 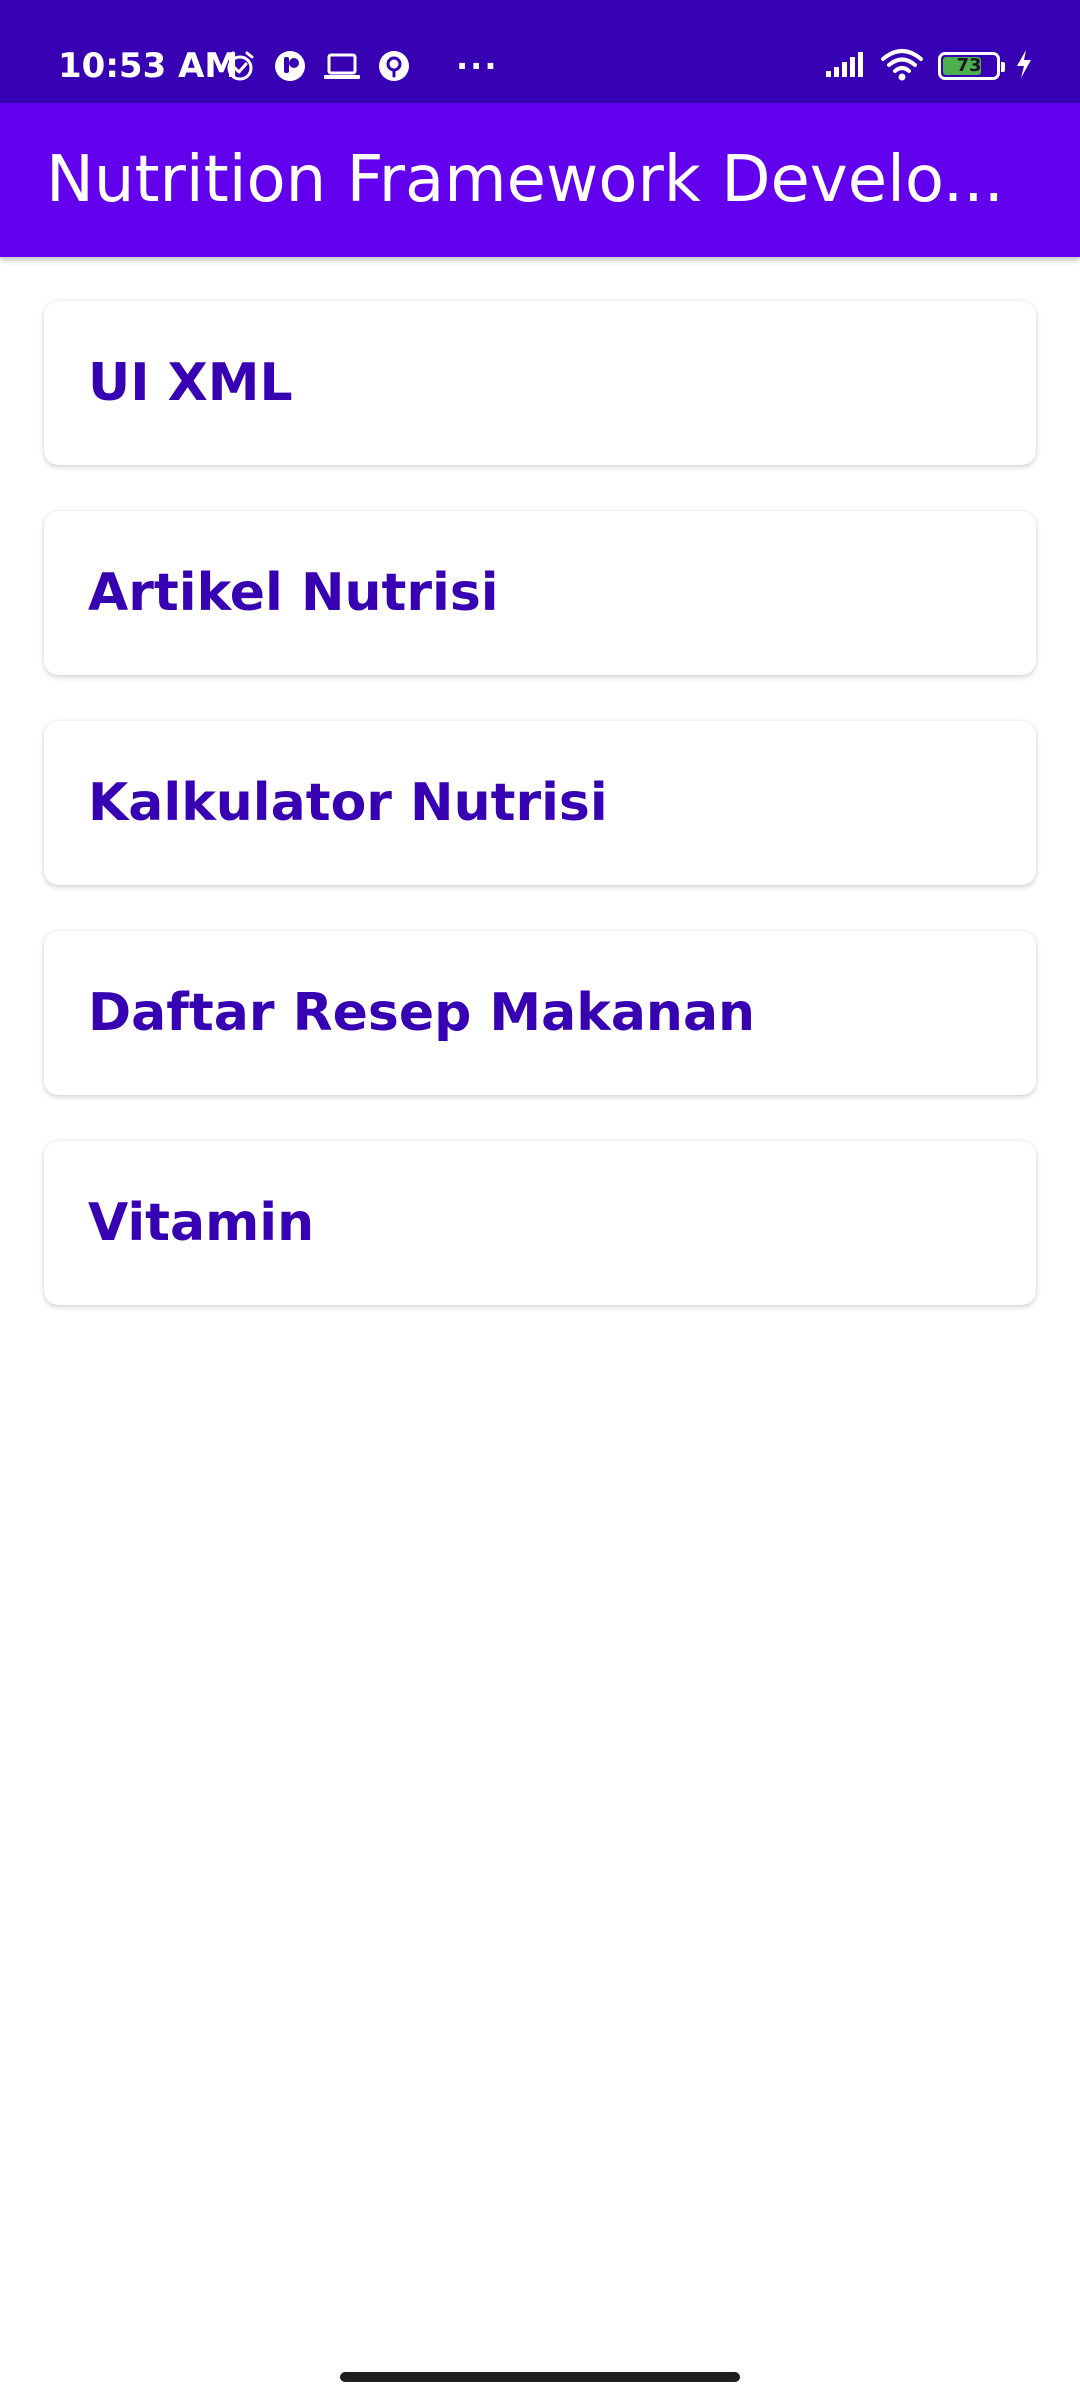 What do you see at coordinates (148, 66) in the screenshot?
I see `status-time: 10:53 AM` at bounding box center [148, 66].